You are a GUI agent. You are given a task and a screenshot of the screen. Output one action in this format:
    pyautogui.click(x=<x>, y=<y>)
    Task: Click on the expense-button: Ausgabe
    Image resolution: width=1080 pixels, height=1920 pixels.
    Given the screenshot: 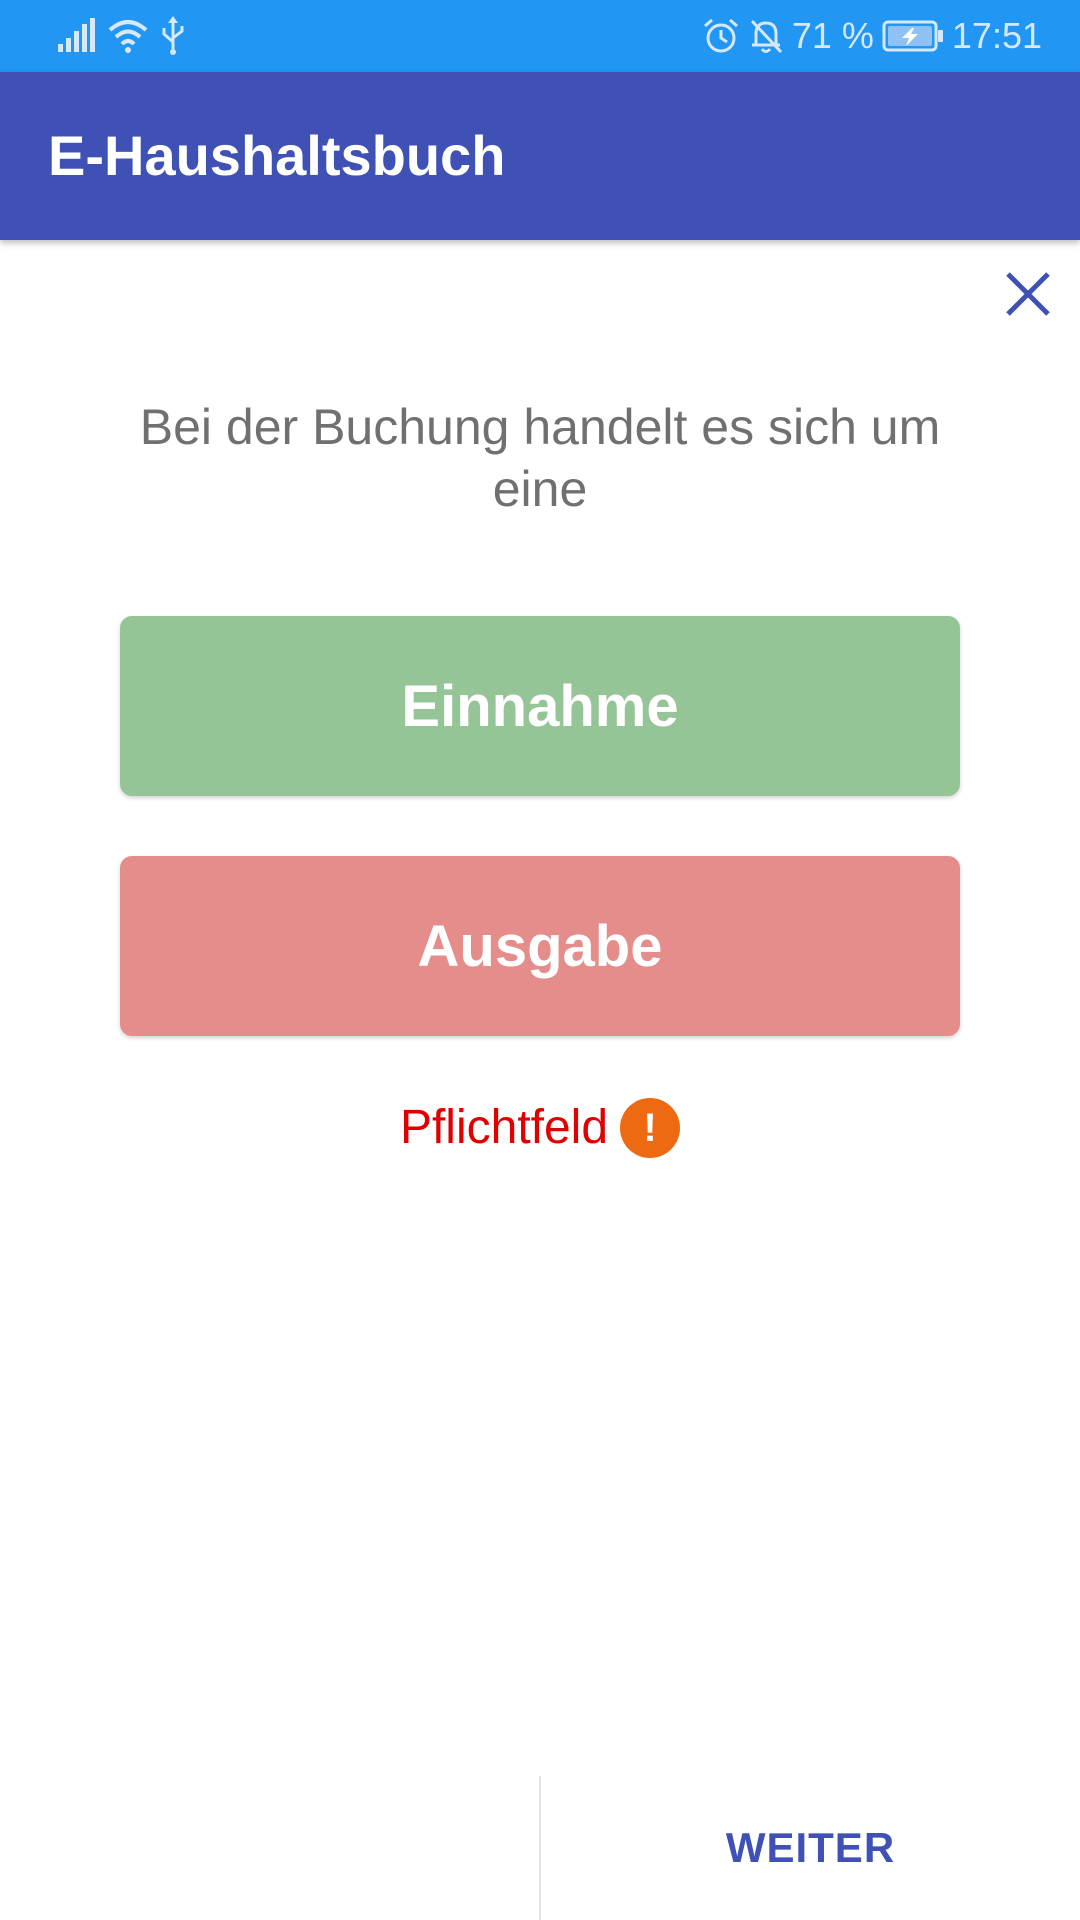 What is the action you would take?
    pyautogui.click(x=540, y=946)
    